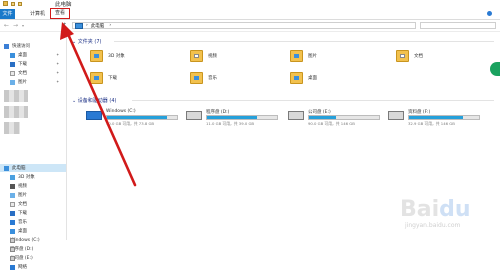 The height and width of the screenshot is (271, 500). I want to click on drive-free-space: 10.0 GB 可用，共 73.8 GB, so click(130, 123).